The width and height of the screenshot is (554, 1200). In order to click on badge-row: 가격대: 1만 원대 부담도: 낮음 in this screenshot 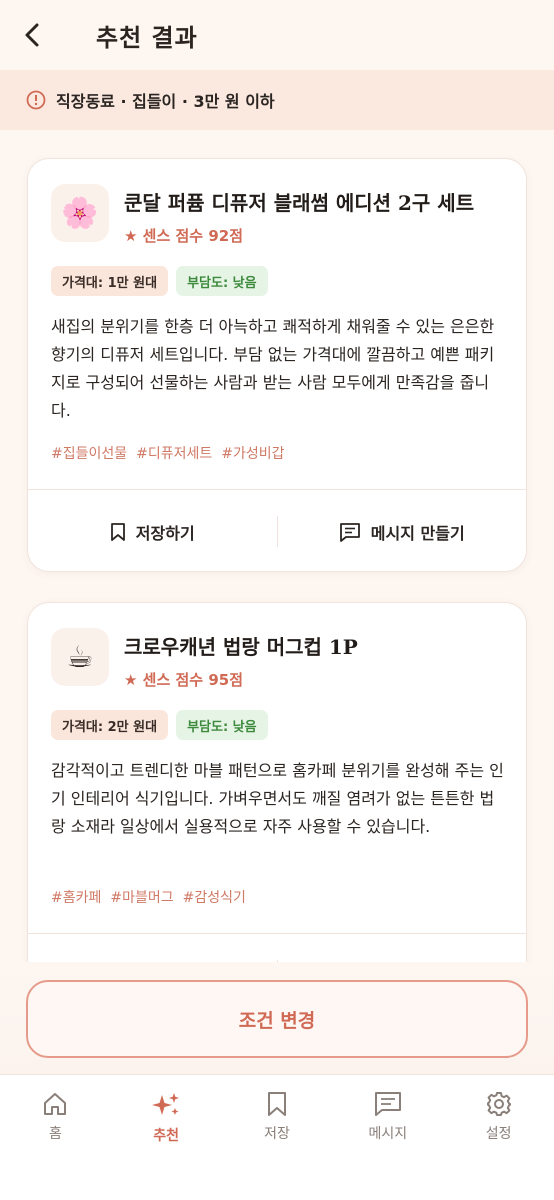, I will do `click(159, 281)`.